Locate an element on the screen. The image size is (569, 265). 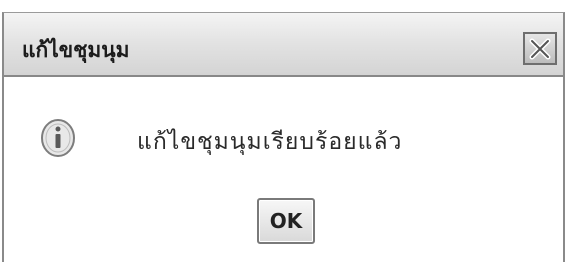
close-button is located at coordinates (540, 48).